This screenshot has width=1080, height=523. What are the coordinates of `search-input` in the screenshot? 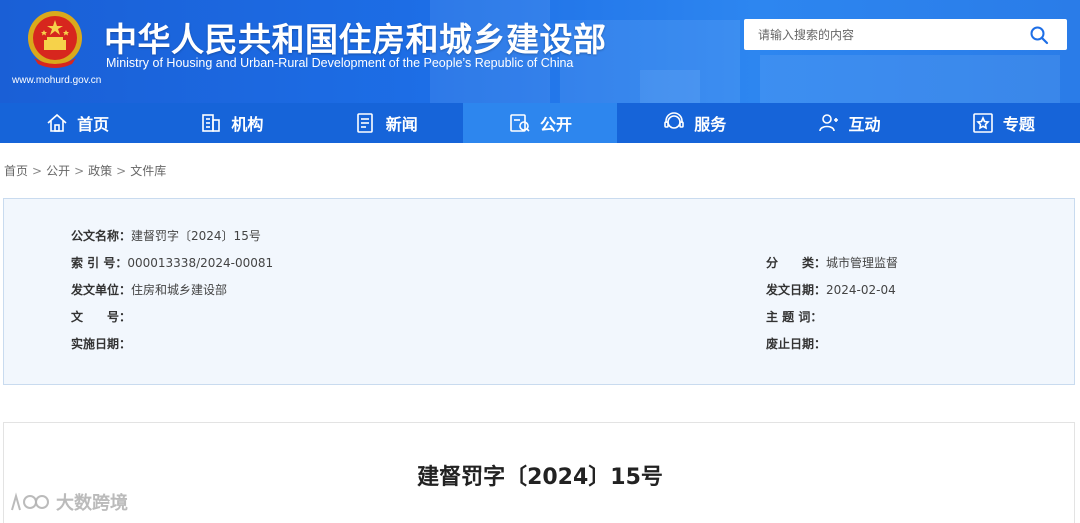 It's located at (893, 34).